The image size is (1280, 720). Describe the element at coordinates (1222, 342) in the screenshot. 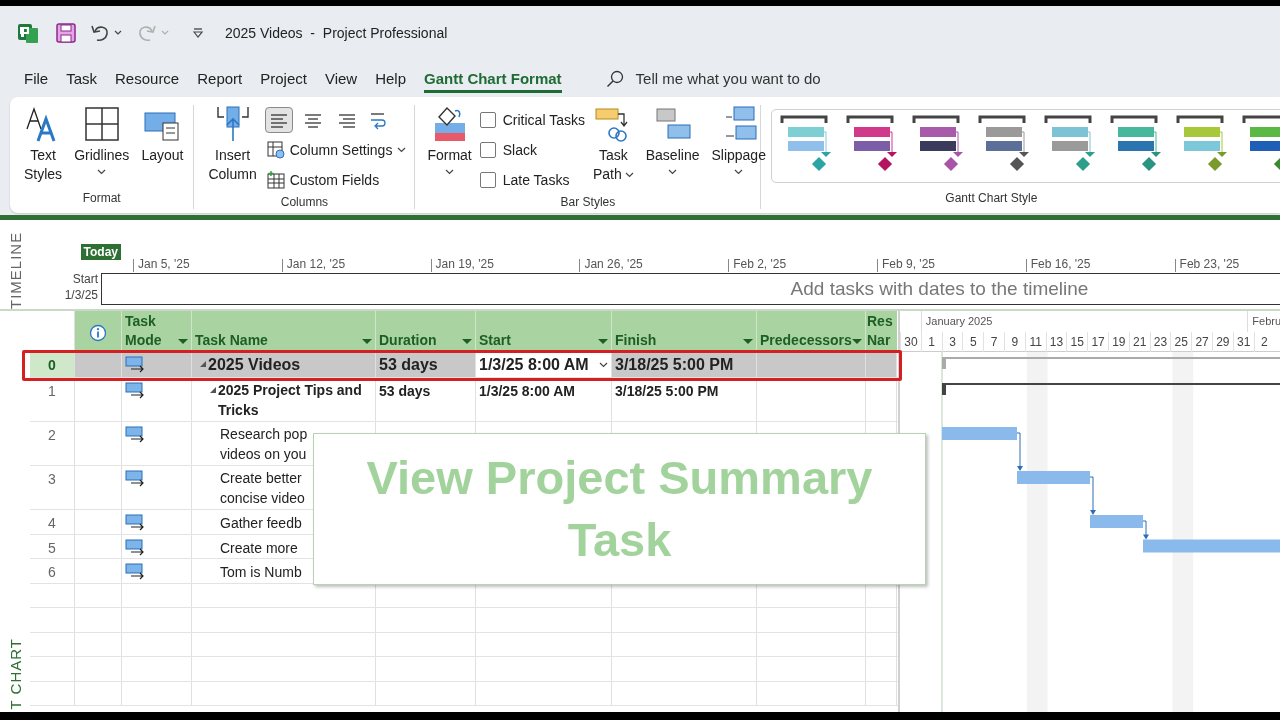

I see `day-label: 29` at that location.